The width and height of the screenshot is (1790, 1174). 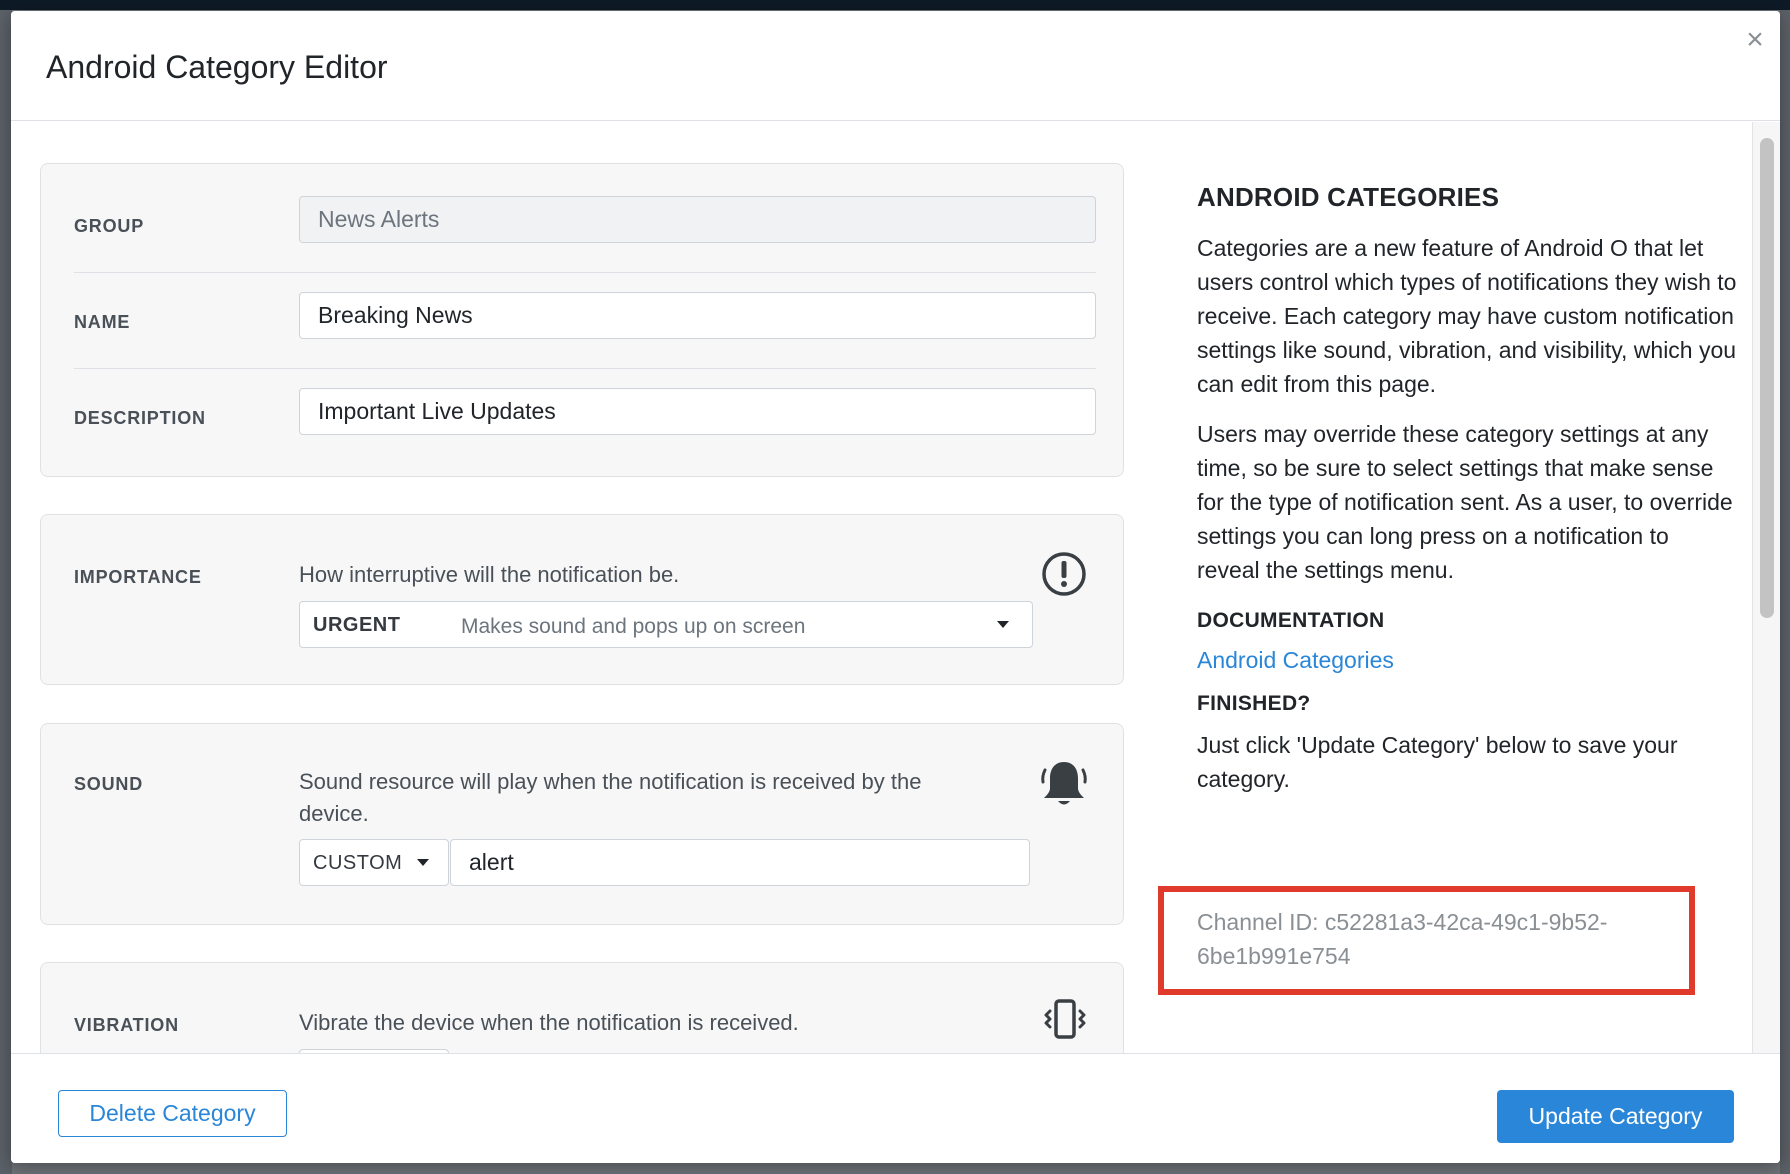 I want to click on documentation-heading: DOCUMENTATION, so click(x=1291, y=620).